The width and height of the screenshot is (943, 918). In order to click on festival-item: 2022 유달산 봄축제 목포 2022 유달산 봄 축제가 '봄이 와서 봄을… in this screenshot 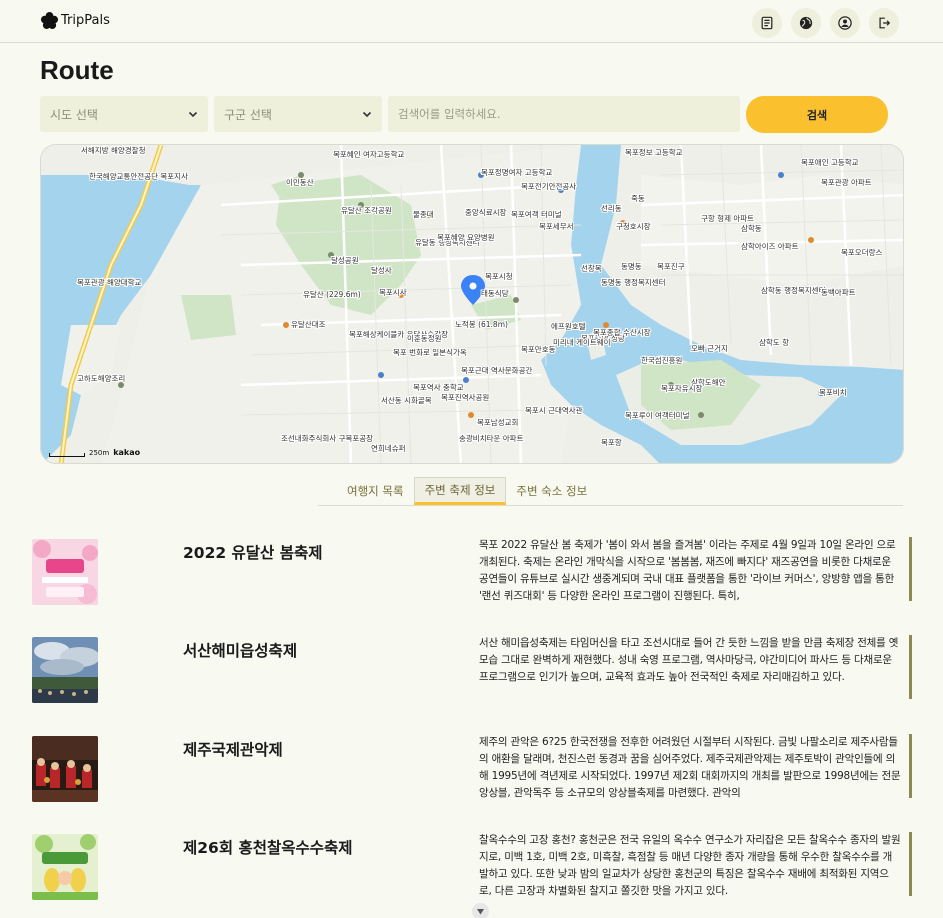, I will do `click(471, 565)`.